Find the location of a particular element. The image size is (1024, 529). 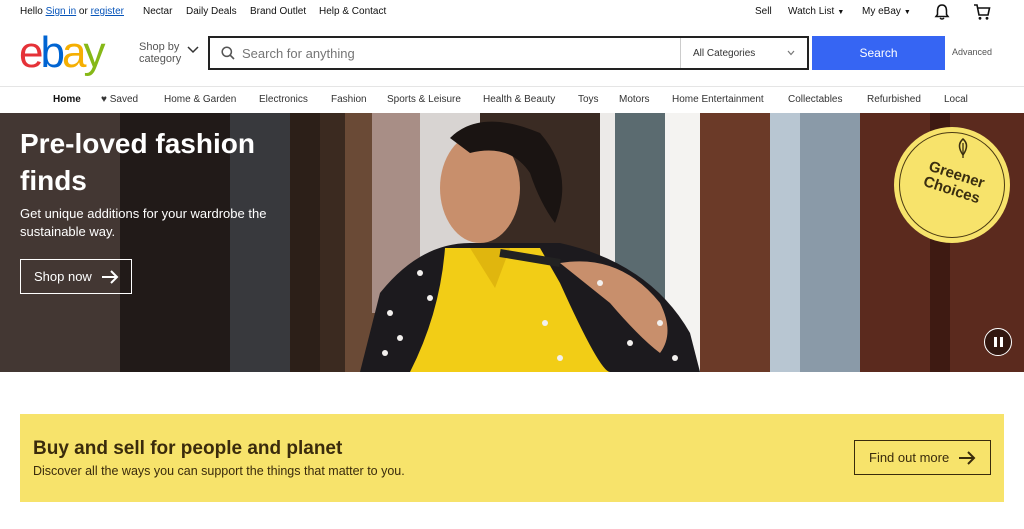

nav-item-sports-leisure: Sports & Leisure is located at coordinates (424, 99).